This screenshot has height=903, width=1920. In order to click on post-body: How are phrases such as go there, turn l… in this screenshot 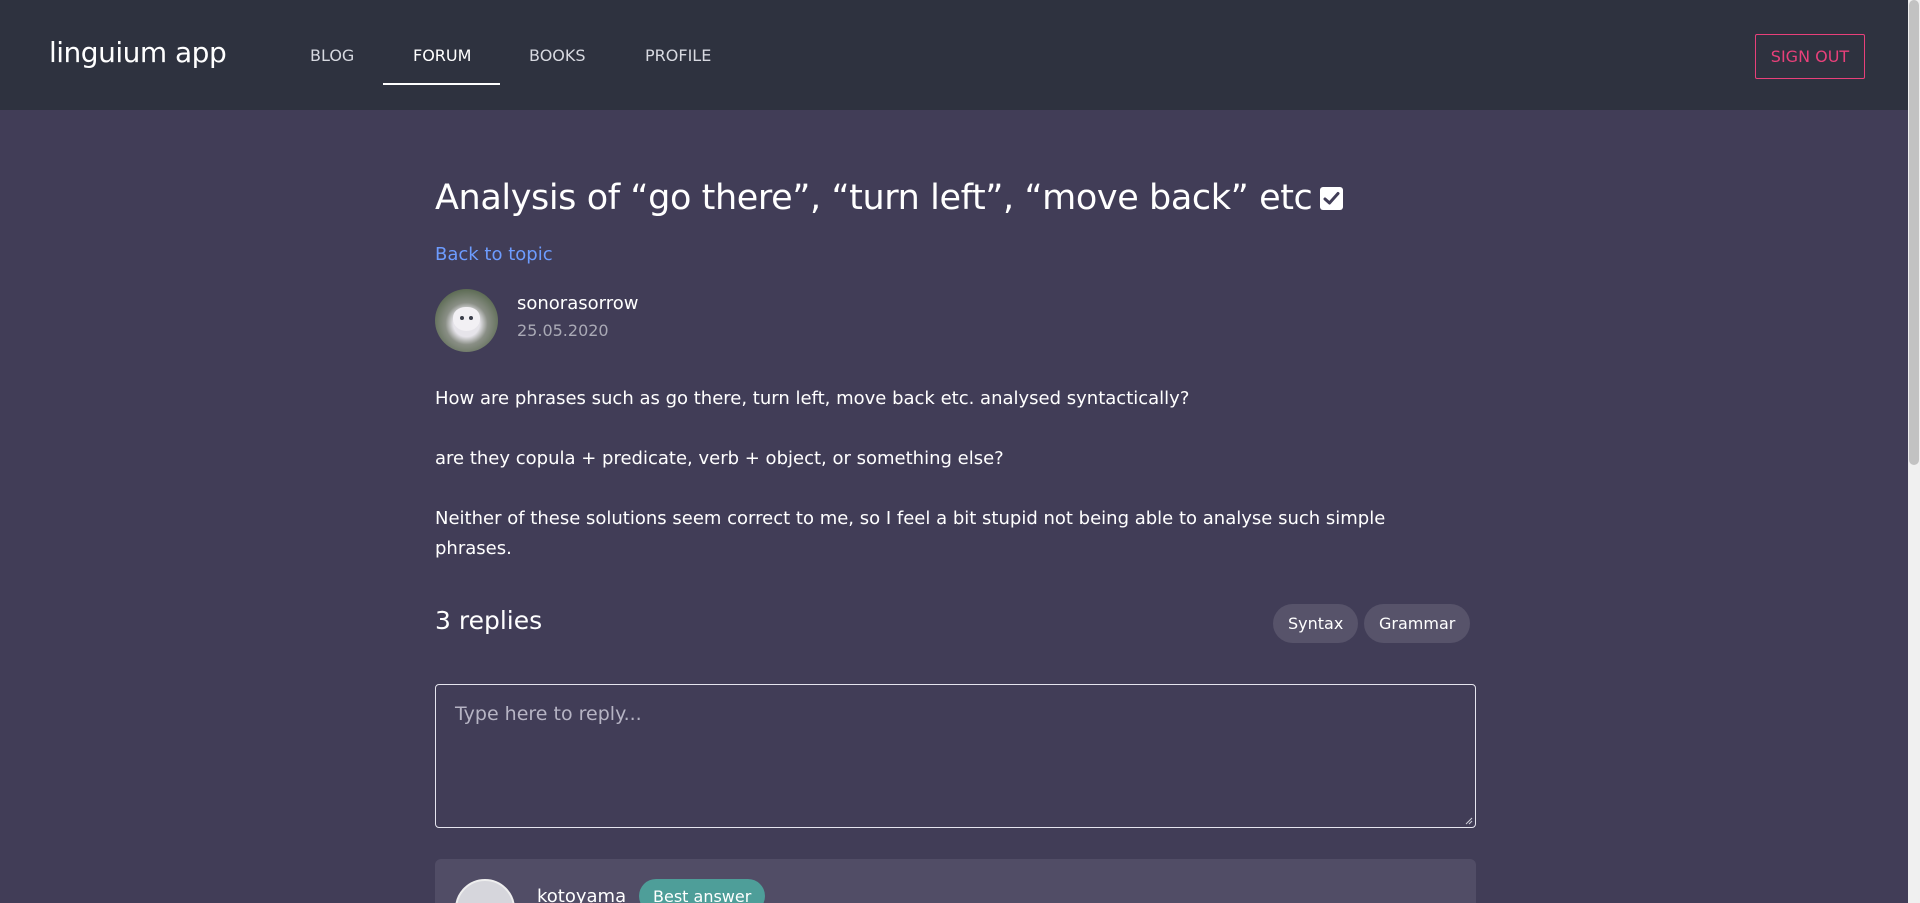, I will do `click(915, 489)`.